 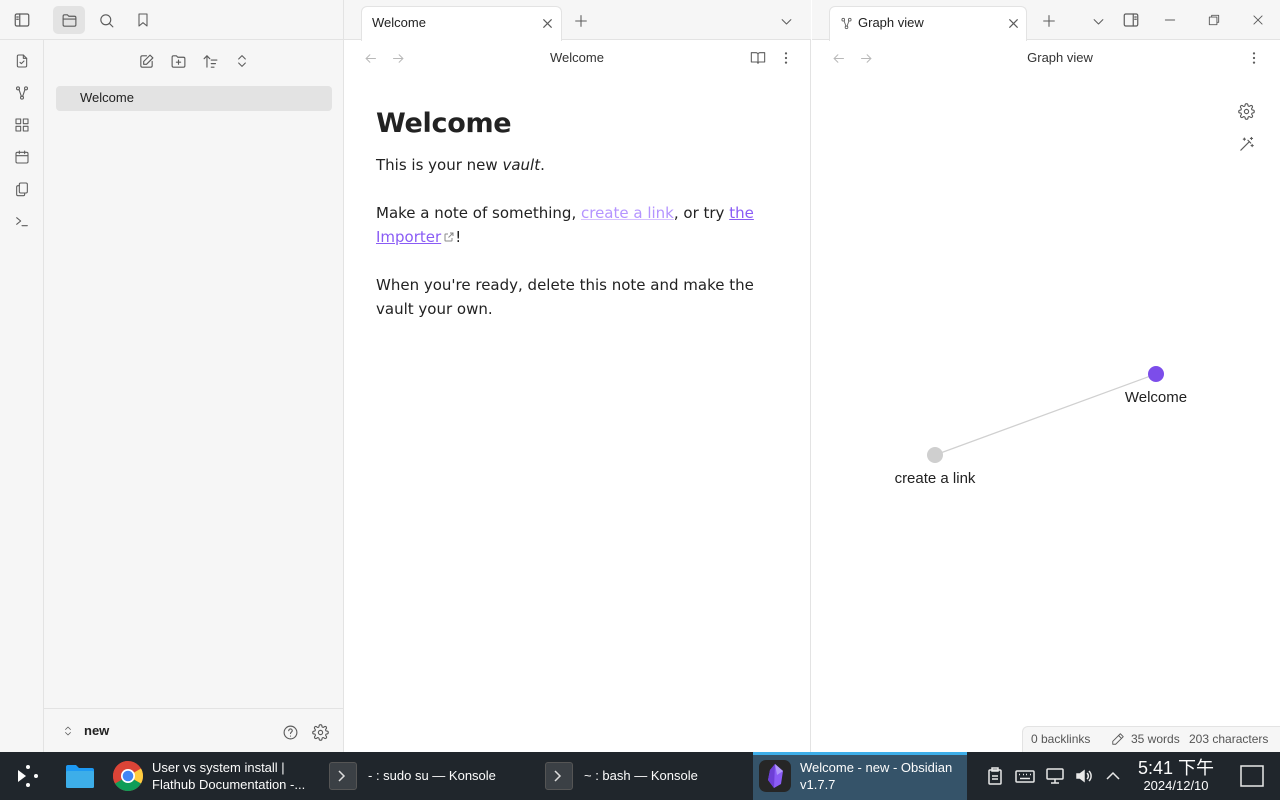 I want to click on graph-view-icon, so click(x=22, y=93).